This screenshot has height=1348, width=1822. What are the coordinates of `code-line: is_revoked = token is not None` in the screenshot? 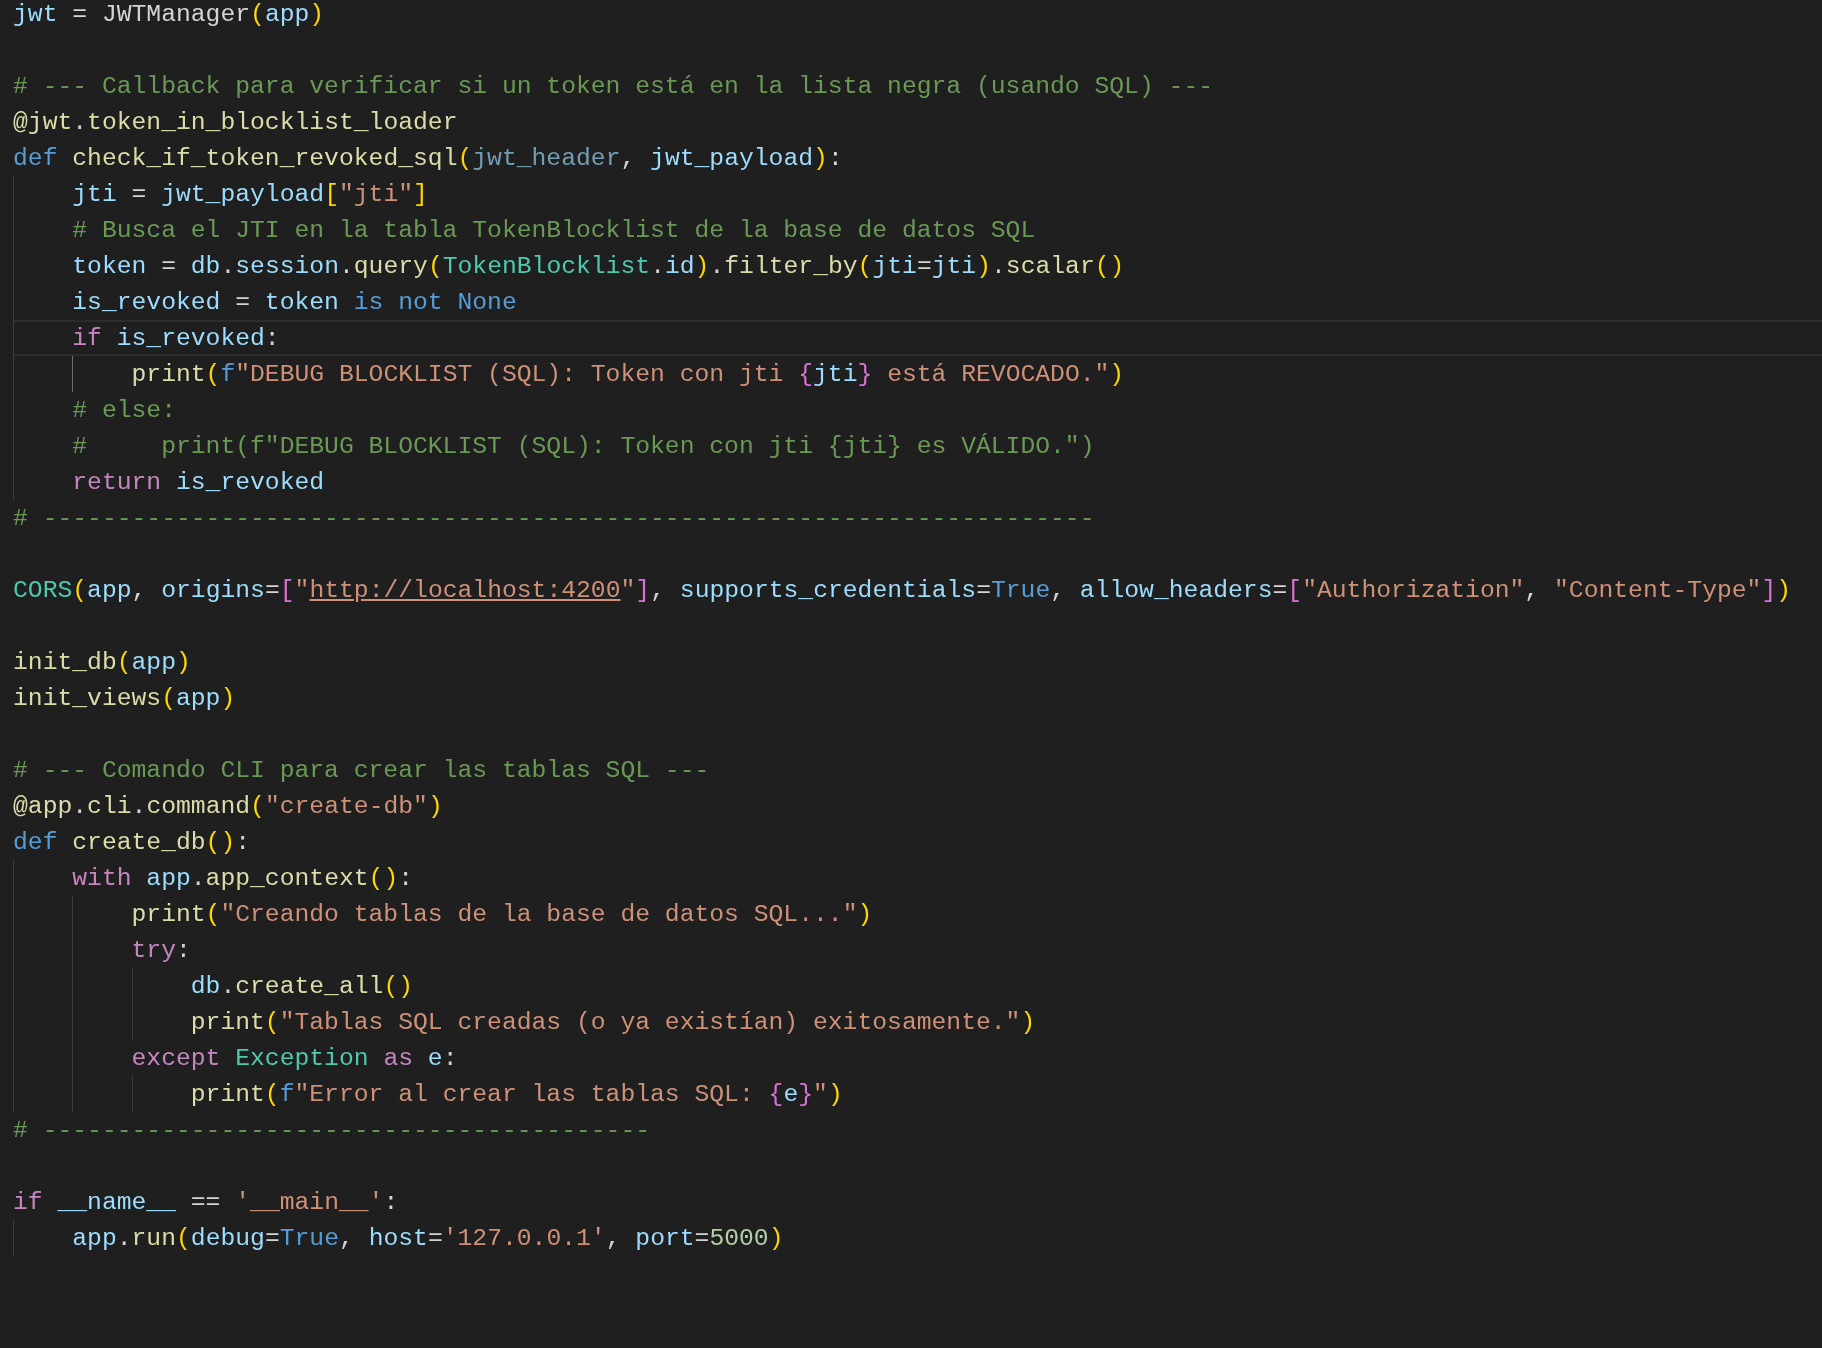 It's located at (294, 302).